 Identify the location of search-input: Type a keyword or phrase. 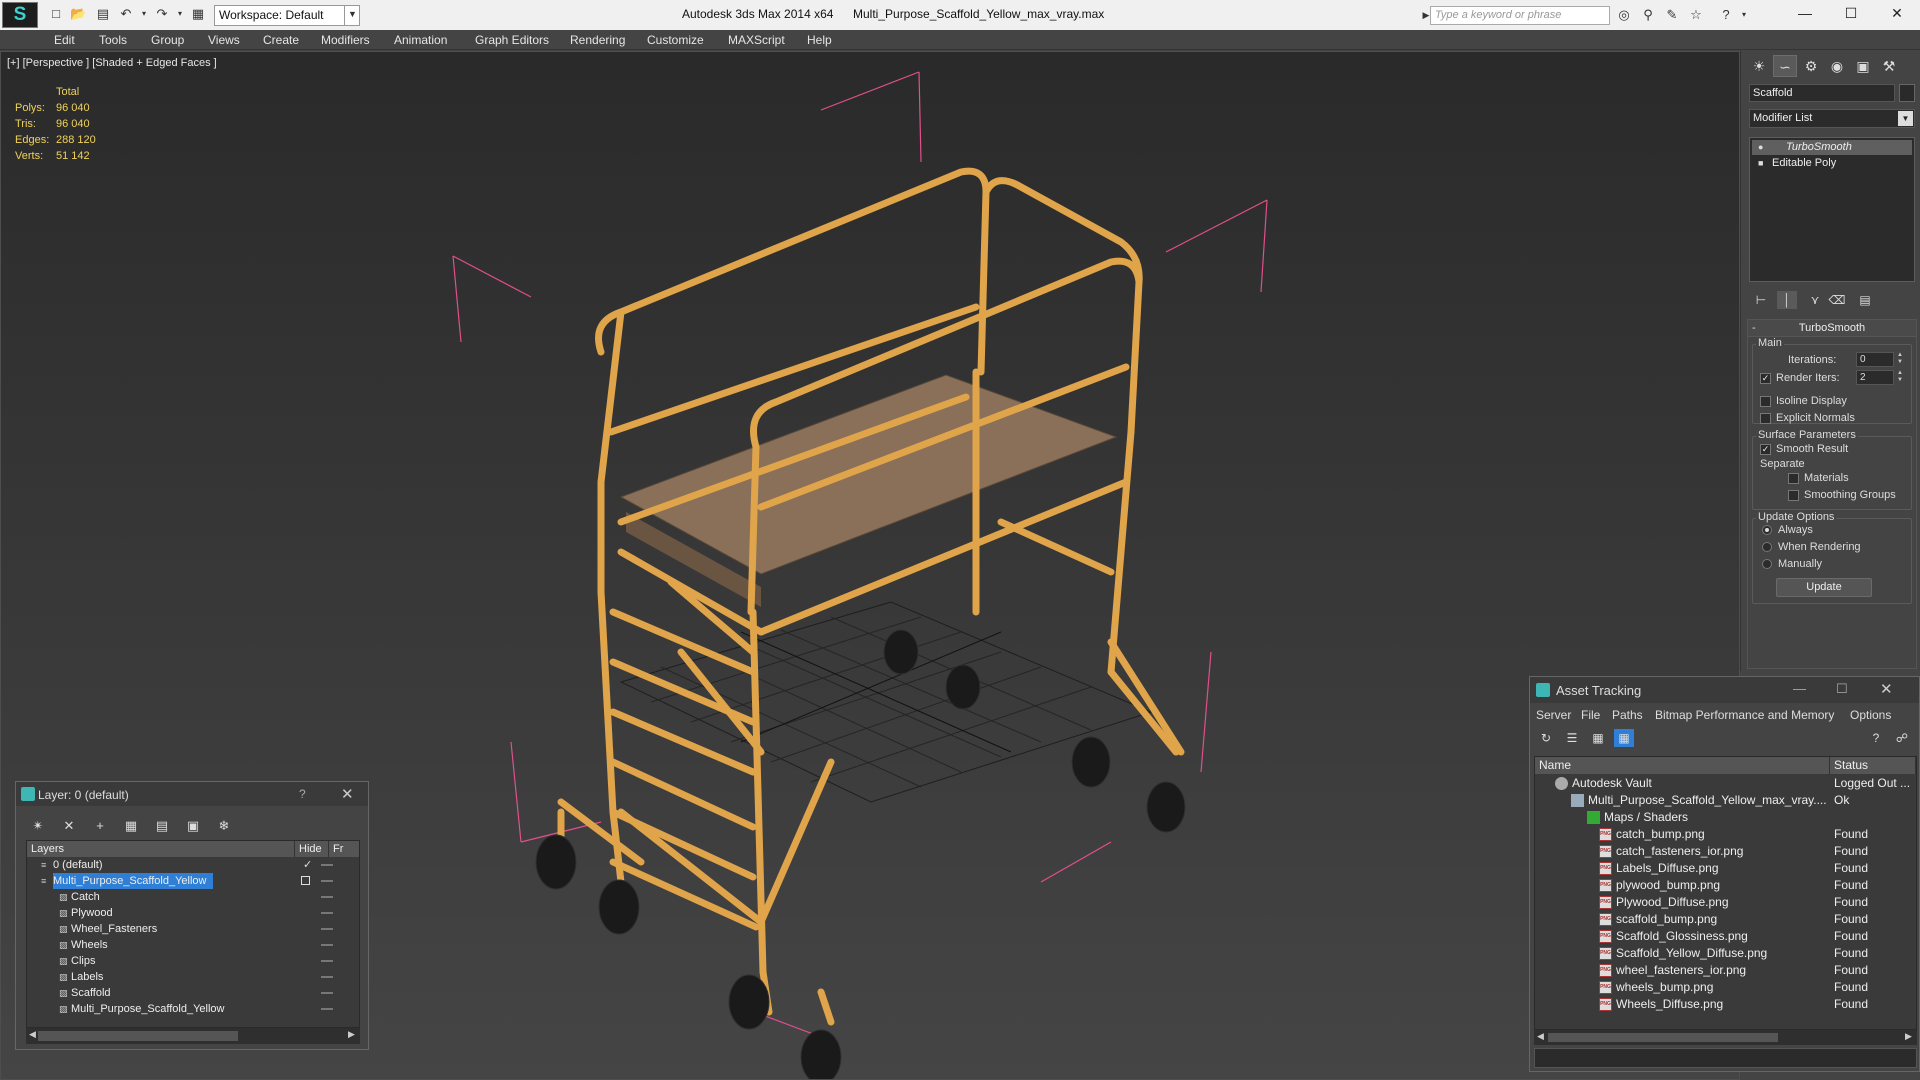
(1520, 15).